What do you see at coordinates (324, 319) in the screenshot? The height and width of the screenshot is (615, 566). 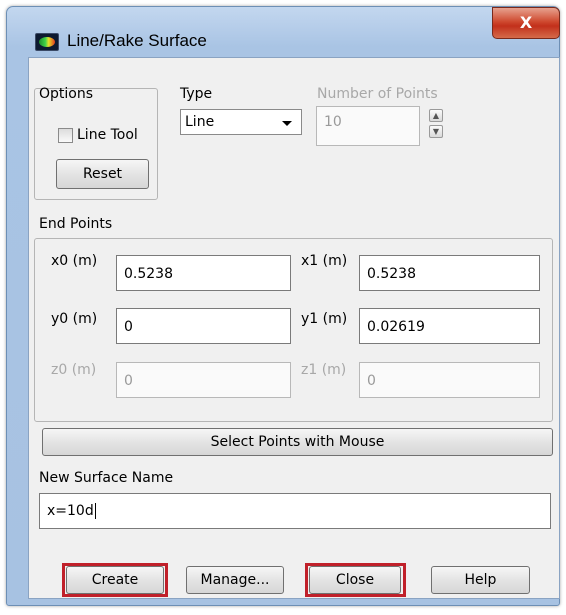 I see `y1-label: y1 (m)` at bounding box center [324, 319].